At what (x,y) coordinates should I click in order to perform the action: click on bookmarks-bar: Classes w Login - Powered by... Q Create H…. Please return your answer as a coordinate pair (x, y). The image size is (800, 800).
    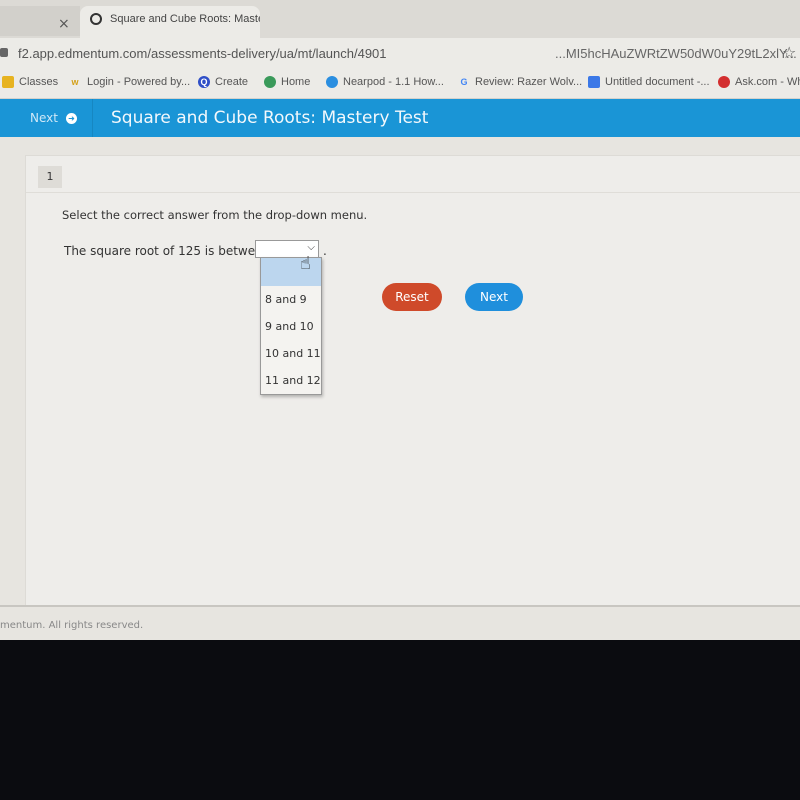
    Looking at the image, I should click on (400, 84).